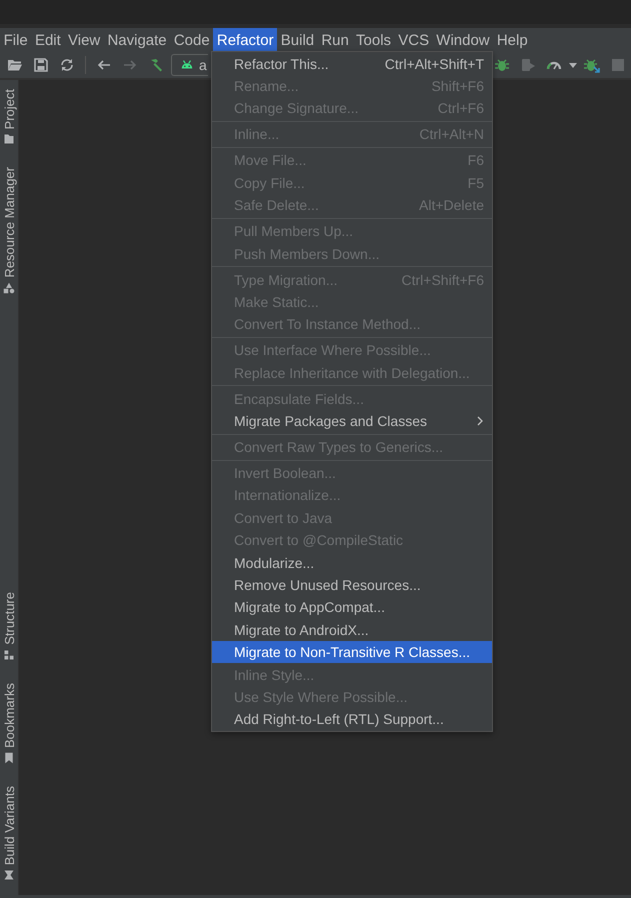  Describe the element at coordinates (592, 65) in the screenshot. I see `bug-arrow-icon` at that location.